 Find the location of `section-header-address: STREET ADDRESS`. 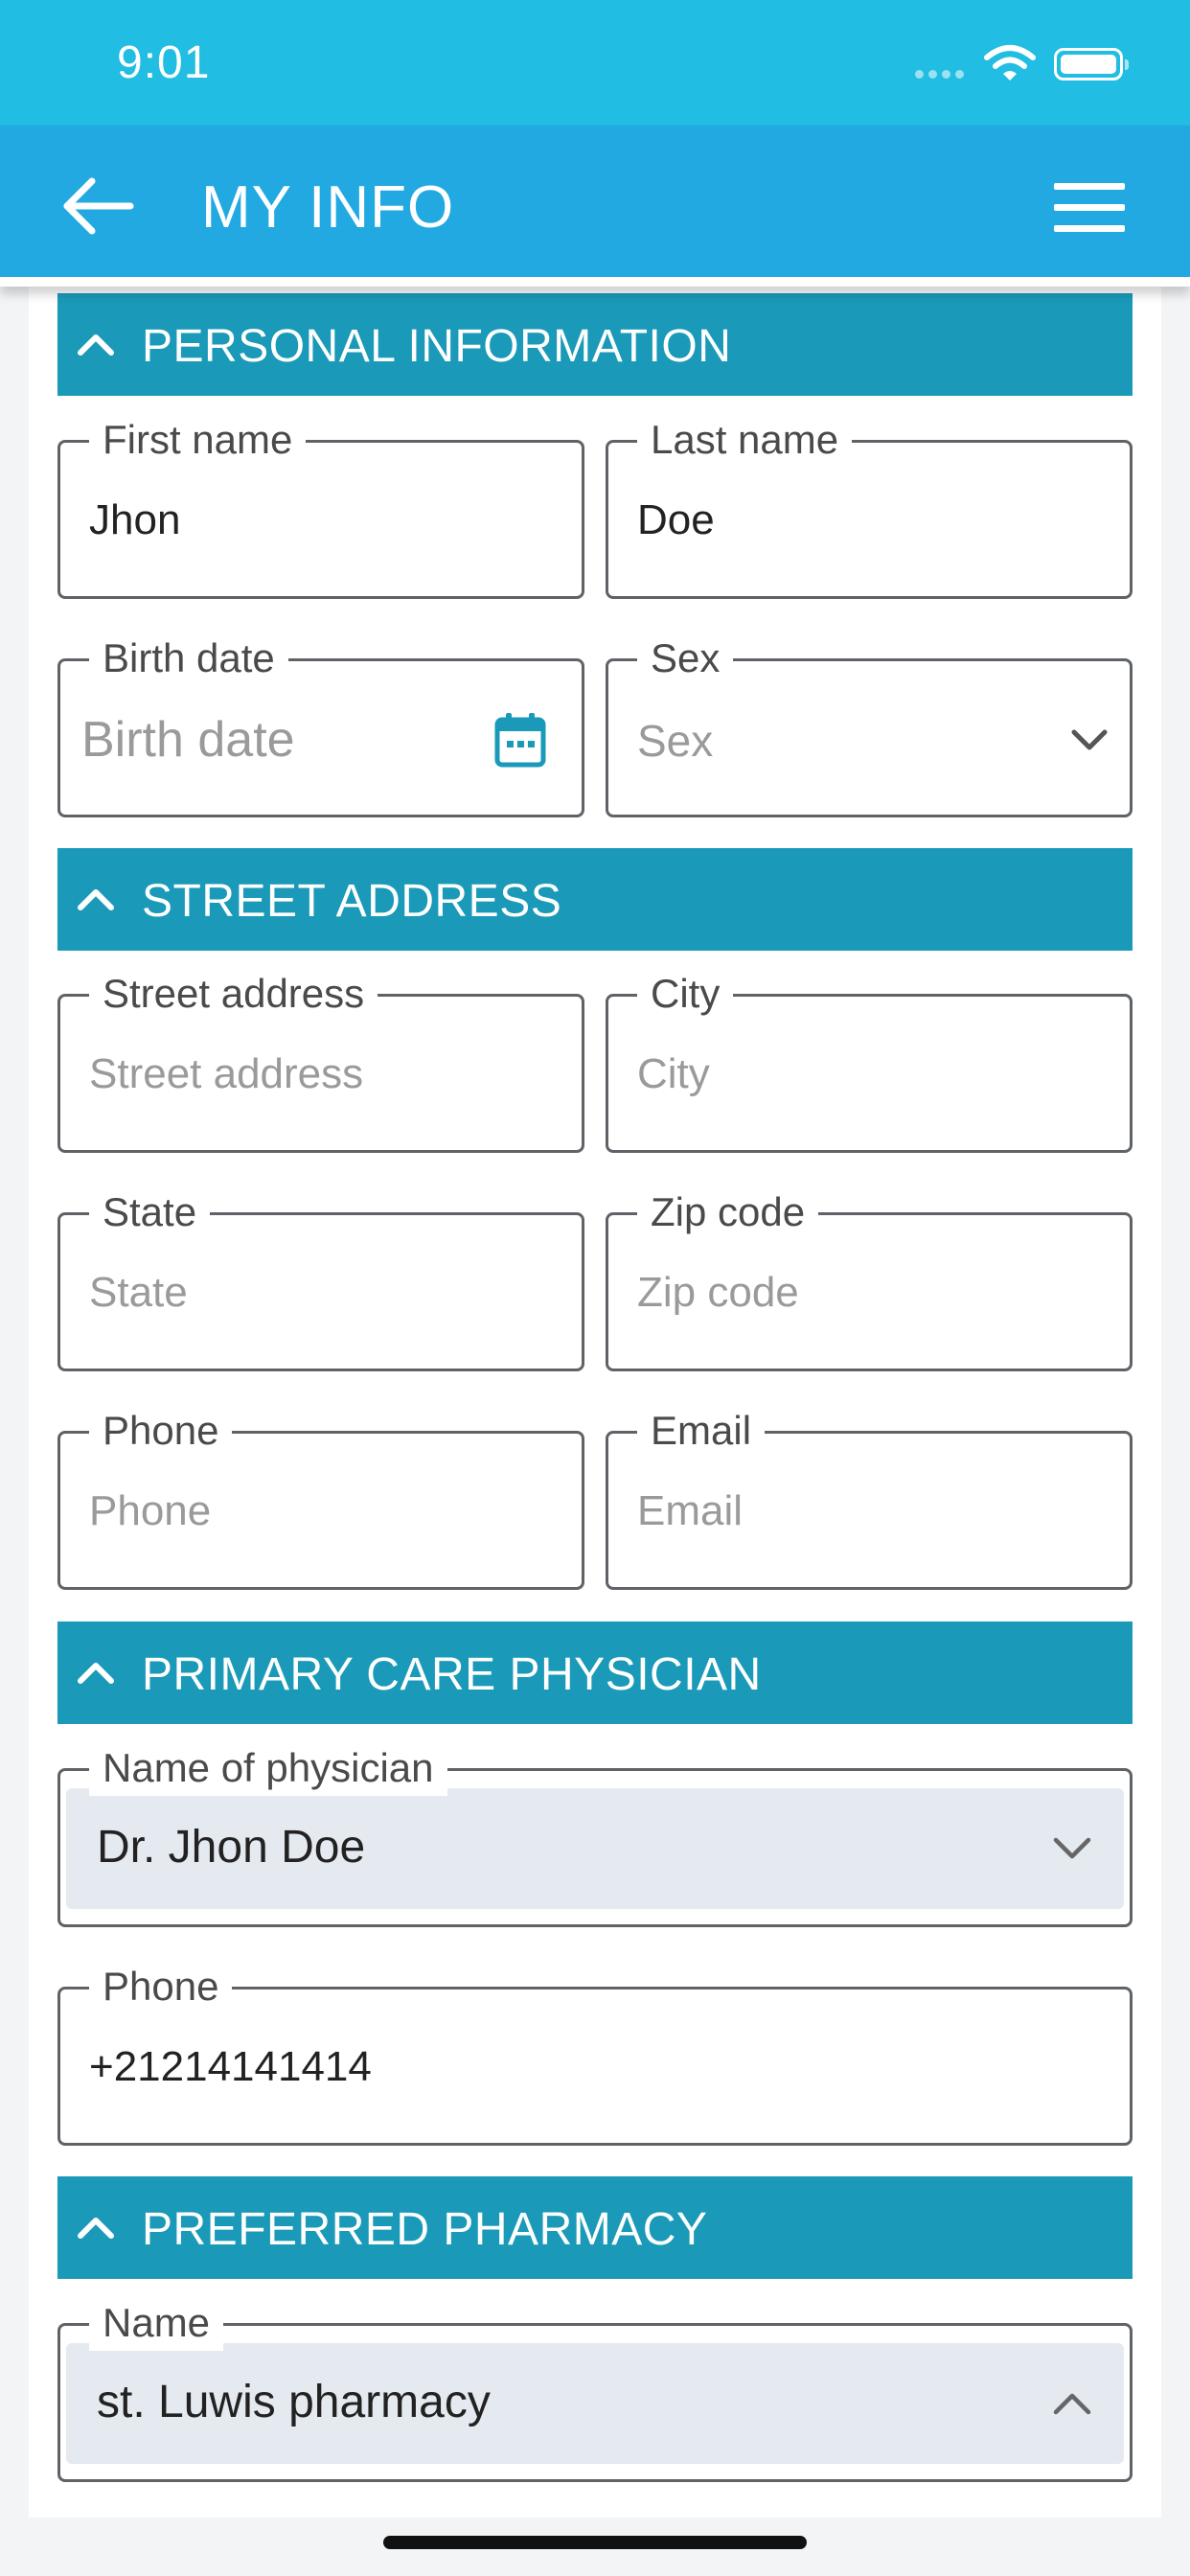

section-header-address: STREET ADDRESS is located at coordinates (595, 899).